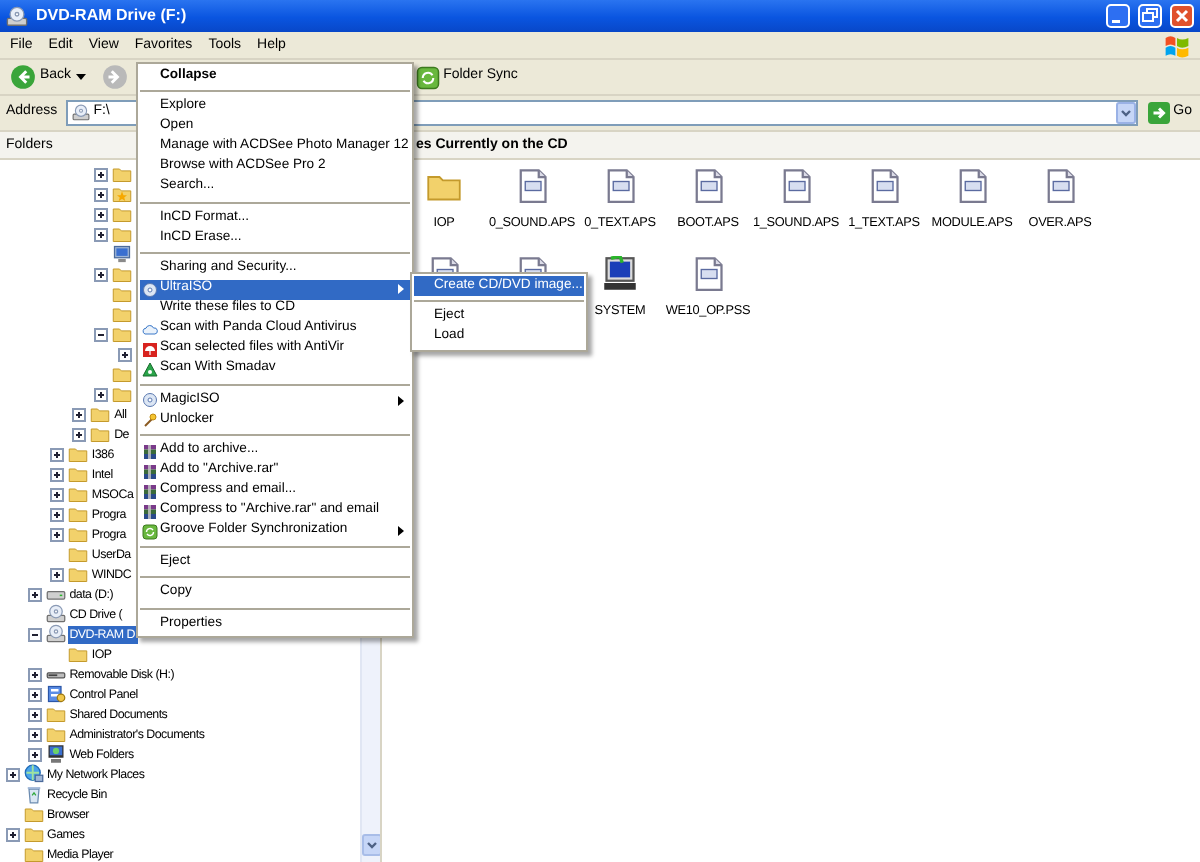 Image resolution: width=1200 pixels, height=862 pixels. What do you see at coordinates (112, 16) in the screenshot?
I see `window-title: DVD-RAM Drive (F:)` at bounding box center [112, 16].